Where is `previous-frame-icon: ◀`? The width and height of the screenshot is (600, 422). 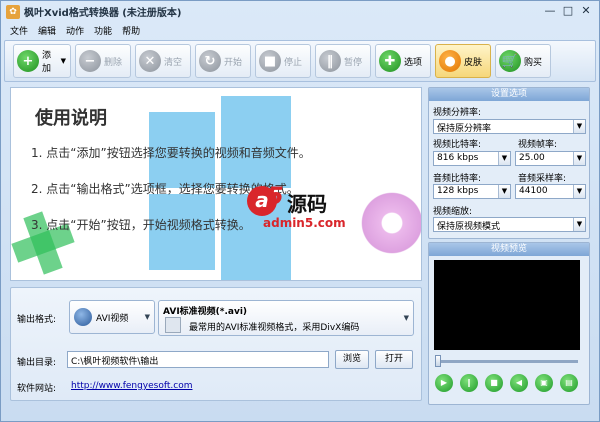 previous-frame-icon: ◀ is located at coordinates (519, 383).